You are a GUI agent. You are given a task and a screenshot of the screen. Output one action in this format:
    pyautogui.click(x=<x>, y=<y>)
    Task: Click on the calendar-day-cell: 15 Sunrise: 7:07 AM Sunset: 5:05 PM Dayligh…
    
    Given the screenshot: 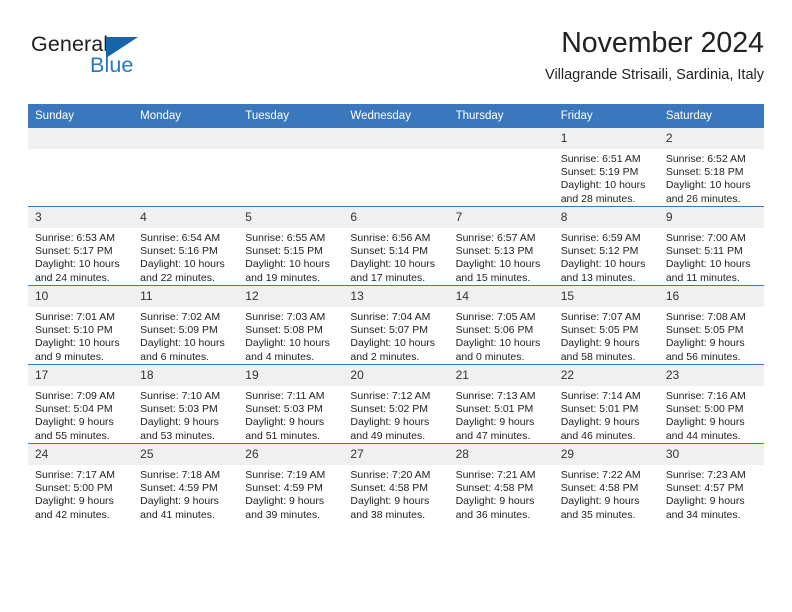 What is the action you would take?
    pyautogui.click(x=606, y=325)
    